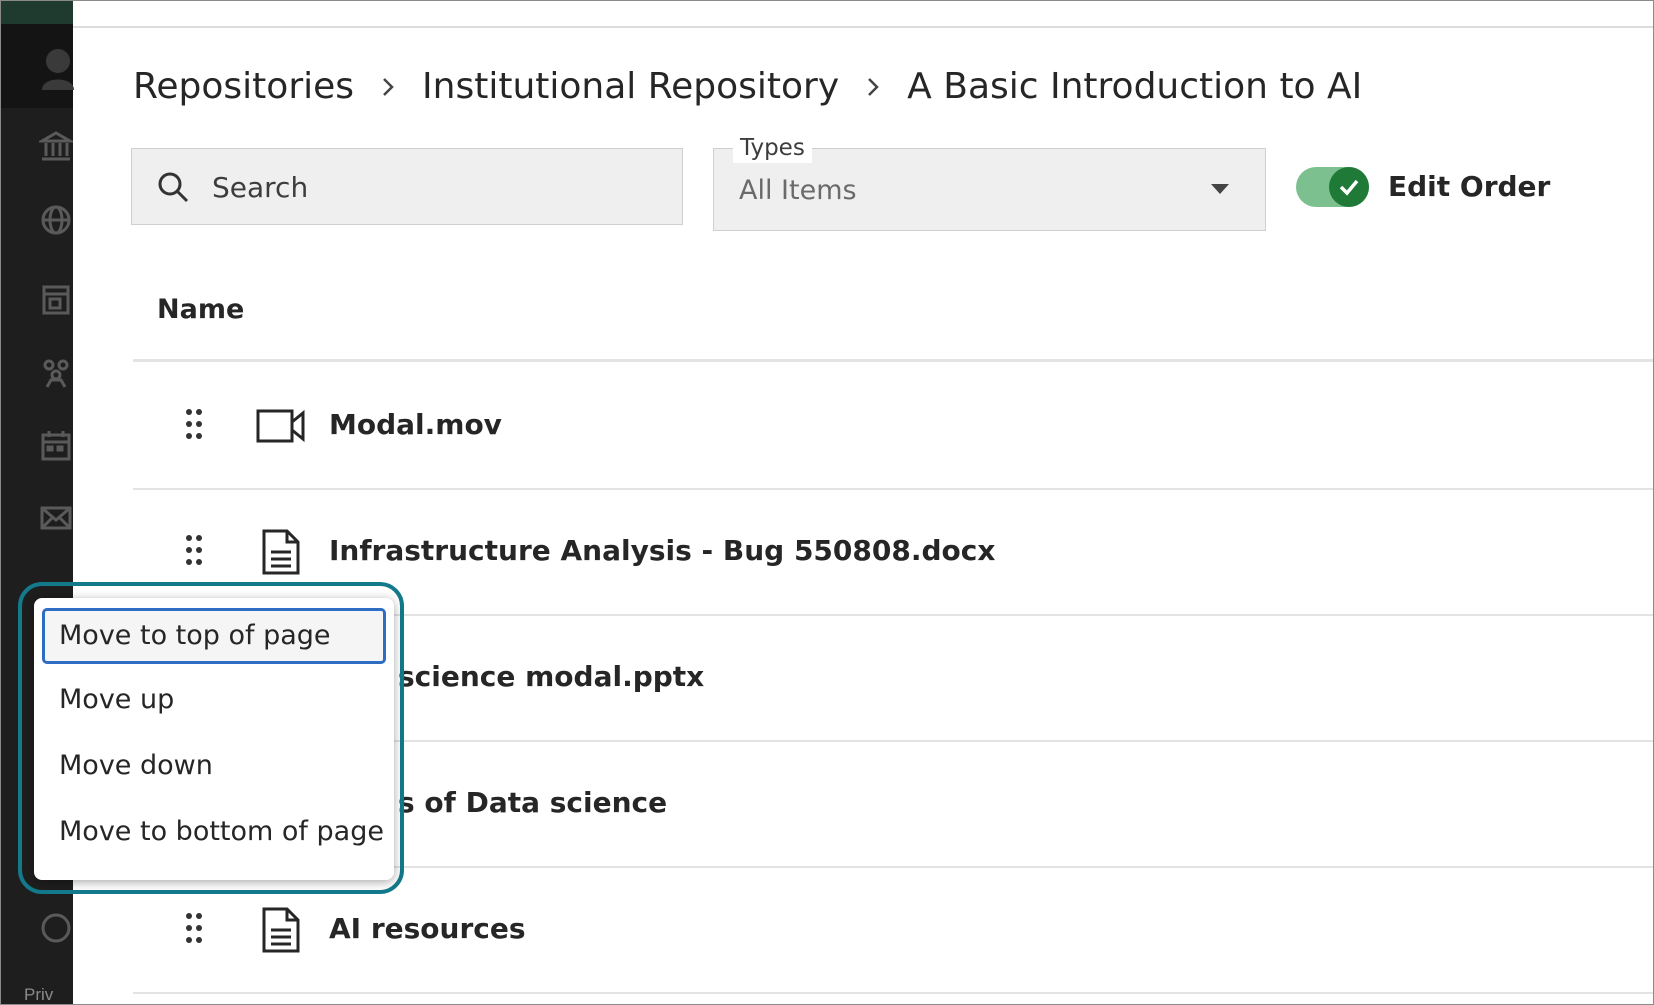  I want to click on courses-icon, so click(56, 300).